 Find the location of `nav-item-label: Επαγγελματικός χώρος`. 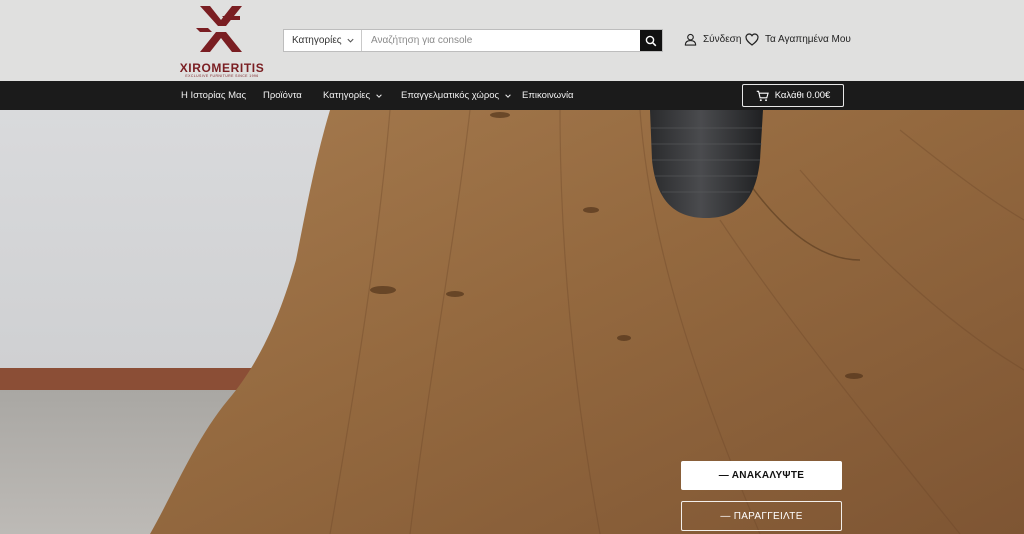

nav-item-label: Επαγγελματικός χώρος is located at coordinates (450, 95).